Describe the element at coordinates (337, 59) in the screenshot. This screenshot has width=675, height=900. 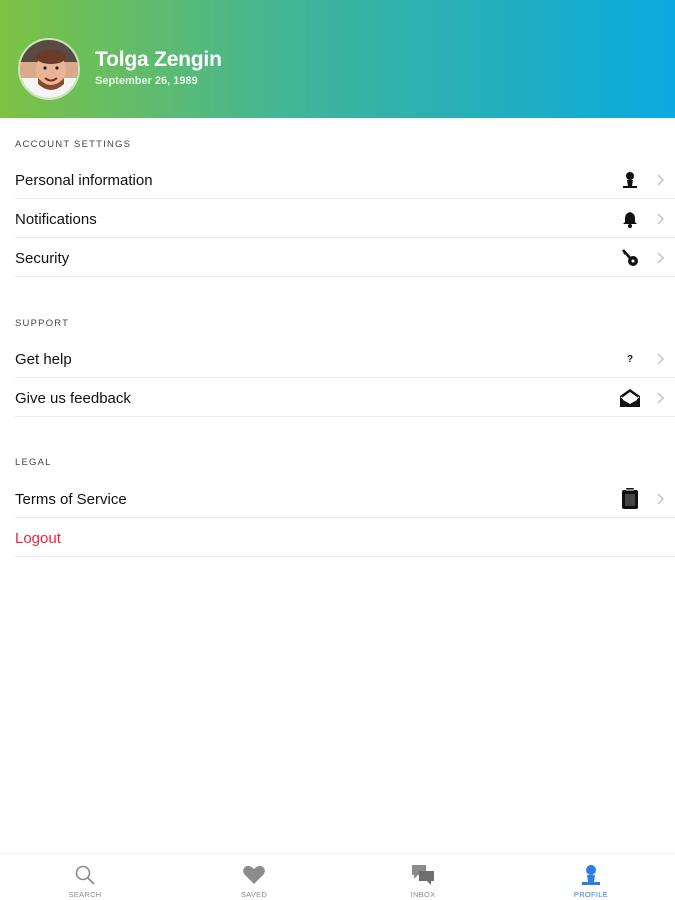
I see `profile-header: Tolga Zengin September 26, 1989` at that location.